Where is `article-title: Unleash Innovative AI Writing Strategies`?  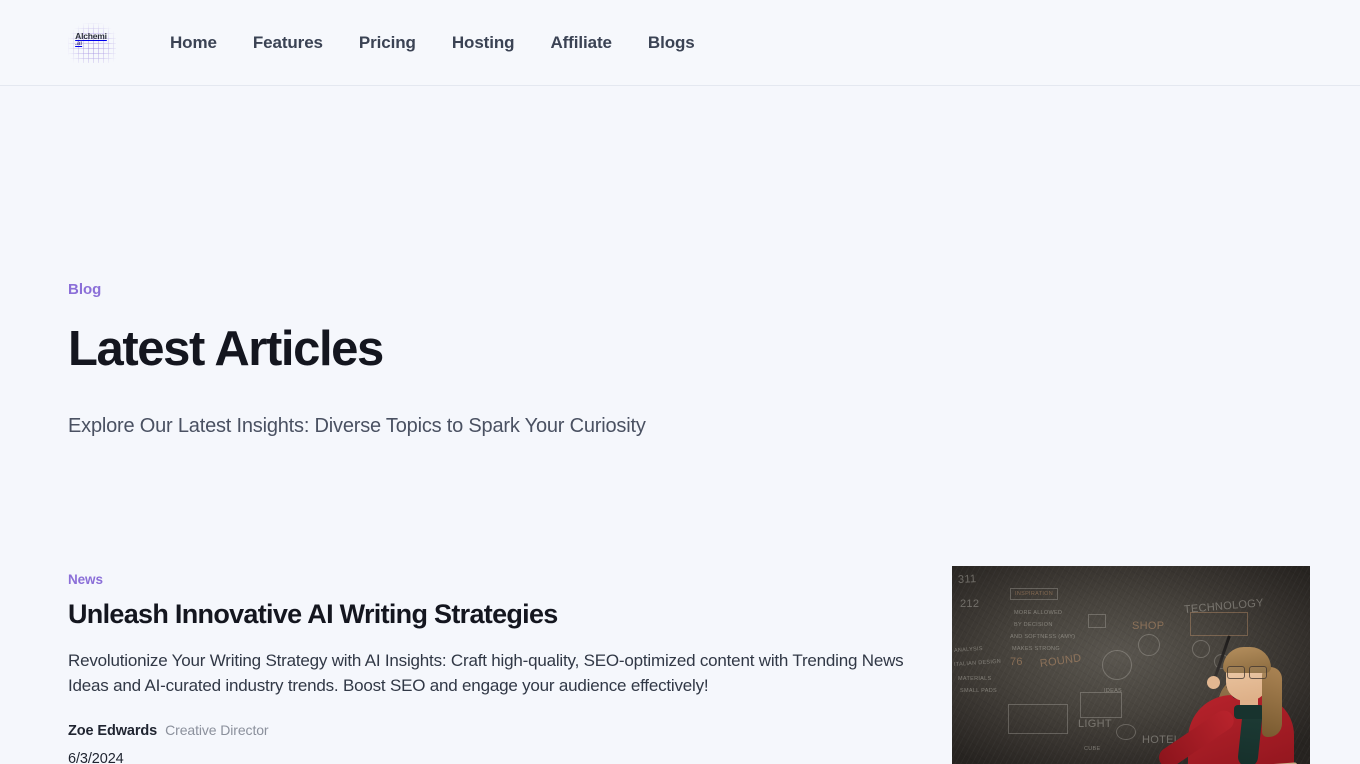 article-title: Unleash Innovative AI Writing Strategies is located at coordinates (490, 614).